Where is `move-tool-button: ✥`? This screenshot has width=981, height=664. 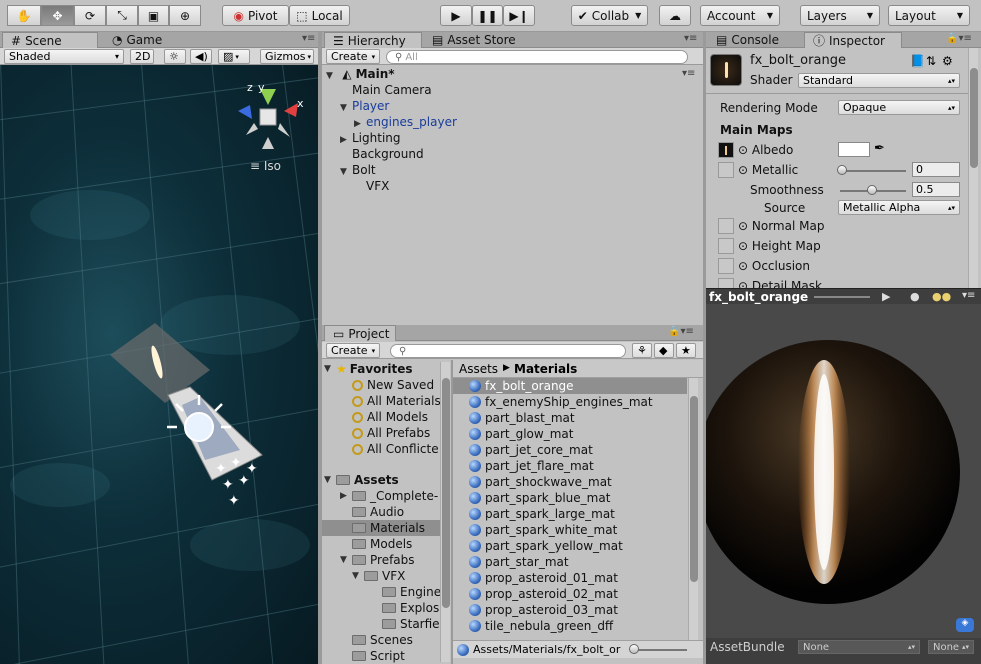
move-tool-button: ✥ is located at coordinates (57, 15).